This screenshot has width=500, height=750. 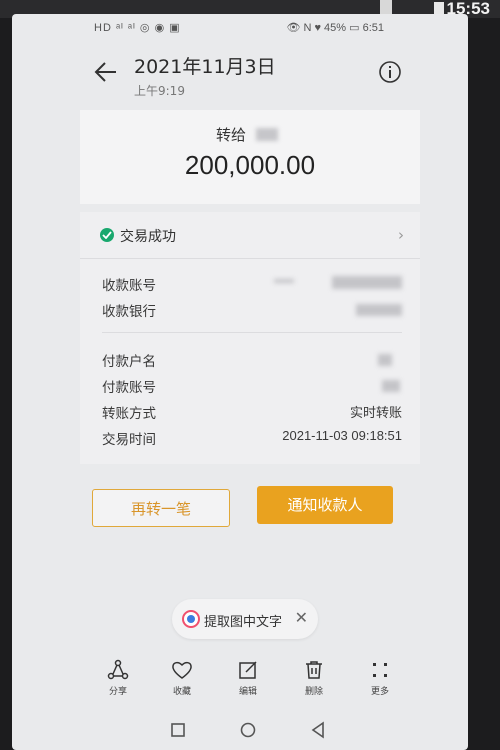 I want to click on recent-apps-icon, so click(x=178, y=730).